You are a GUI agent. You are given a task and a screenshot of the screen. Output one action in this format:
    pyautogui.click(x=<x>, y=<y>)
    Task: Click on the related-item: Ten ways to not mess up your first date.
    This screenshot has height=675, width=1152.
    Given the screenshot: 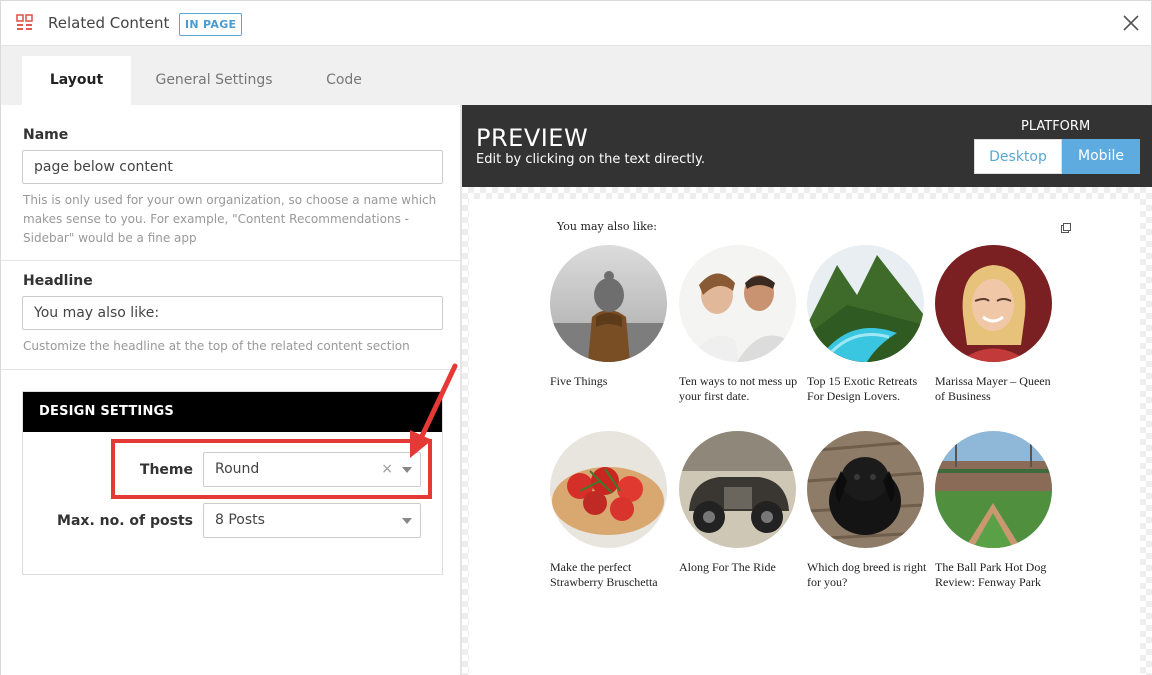 What is the action you would take?
    pyautogui.click(x=738, y=324)
    